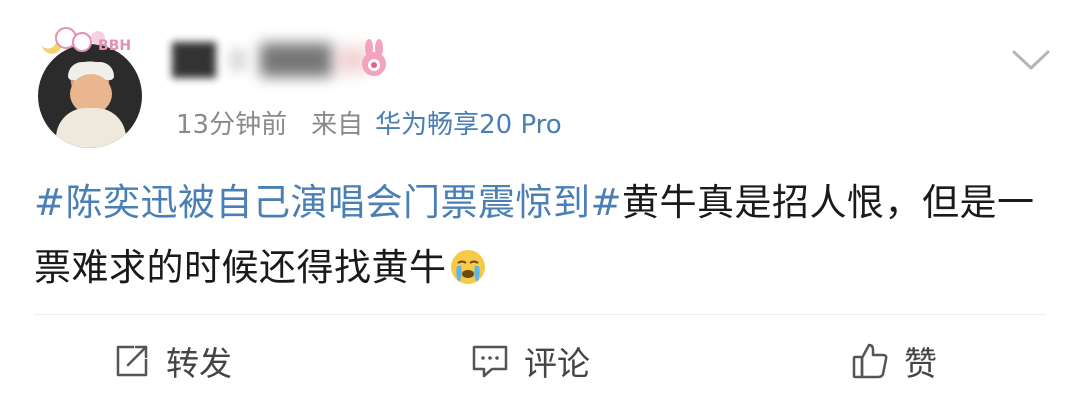 The width and height of the screenshot is (1080, 412). Describe the element at coordinates (468, 125) in the screenshot. I see `source-device-link: 华为畅享20 Pro` at that location.